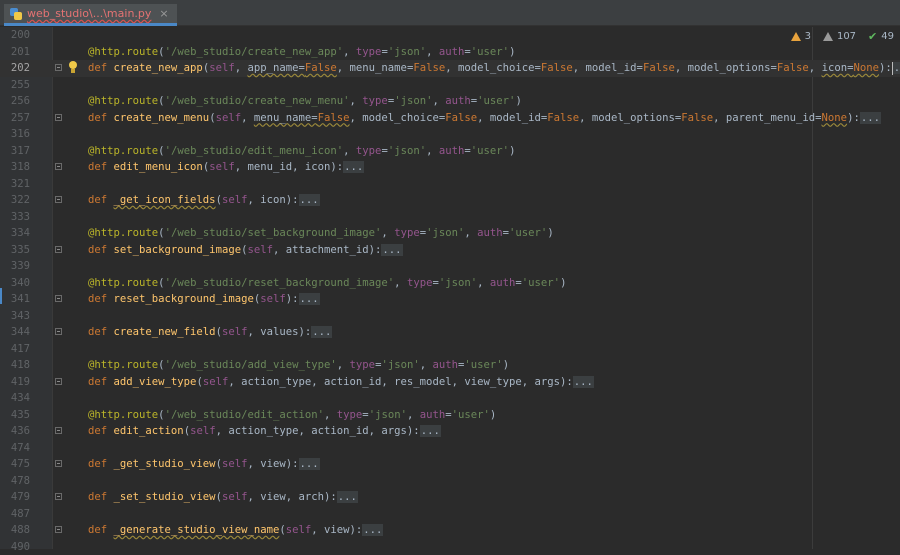  Describe the element at coordinates (15, 101) in the screenshot. I see `line-number: 256` at that location.